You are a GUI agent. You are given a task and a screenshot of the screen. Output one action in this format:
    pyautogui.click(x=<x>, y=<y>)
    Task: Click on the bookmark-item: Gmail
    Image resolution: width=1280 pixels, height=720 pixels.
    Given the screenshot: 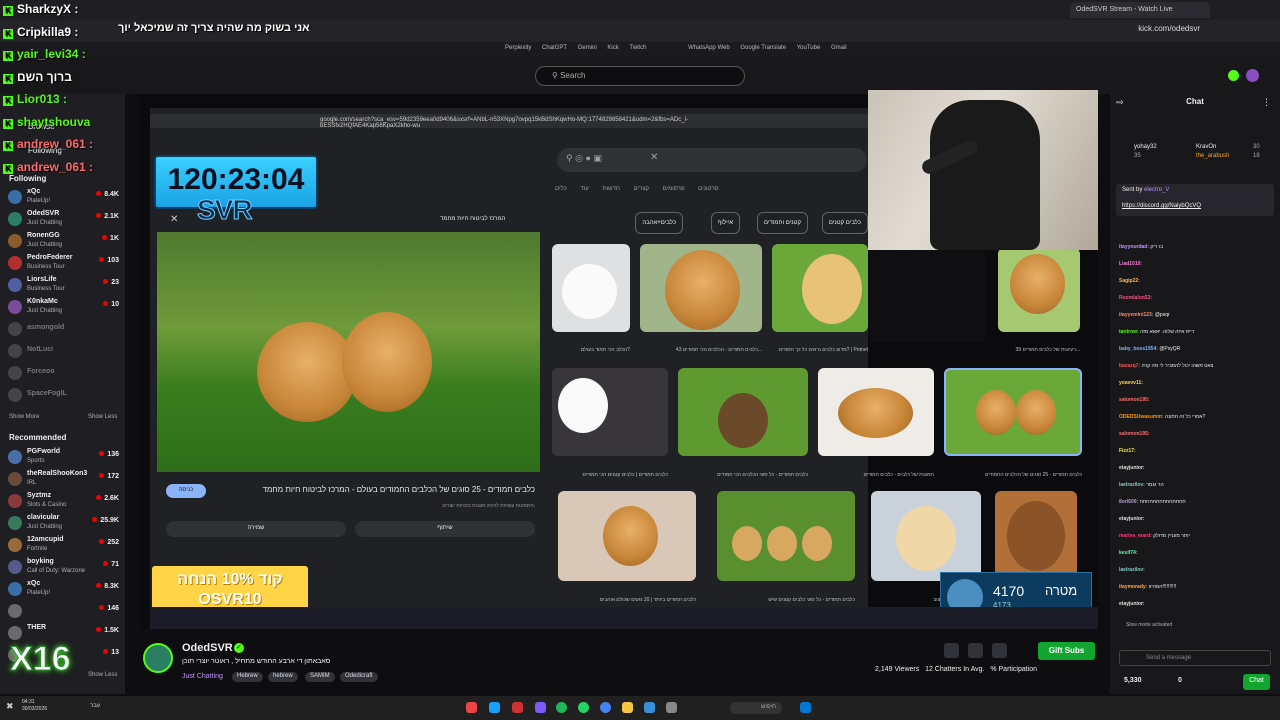 What is the action you would take?
    pyautogui.click(x=839, y=48)
    